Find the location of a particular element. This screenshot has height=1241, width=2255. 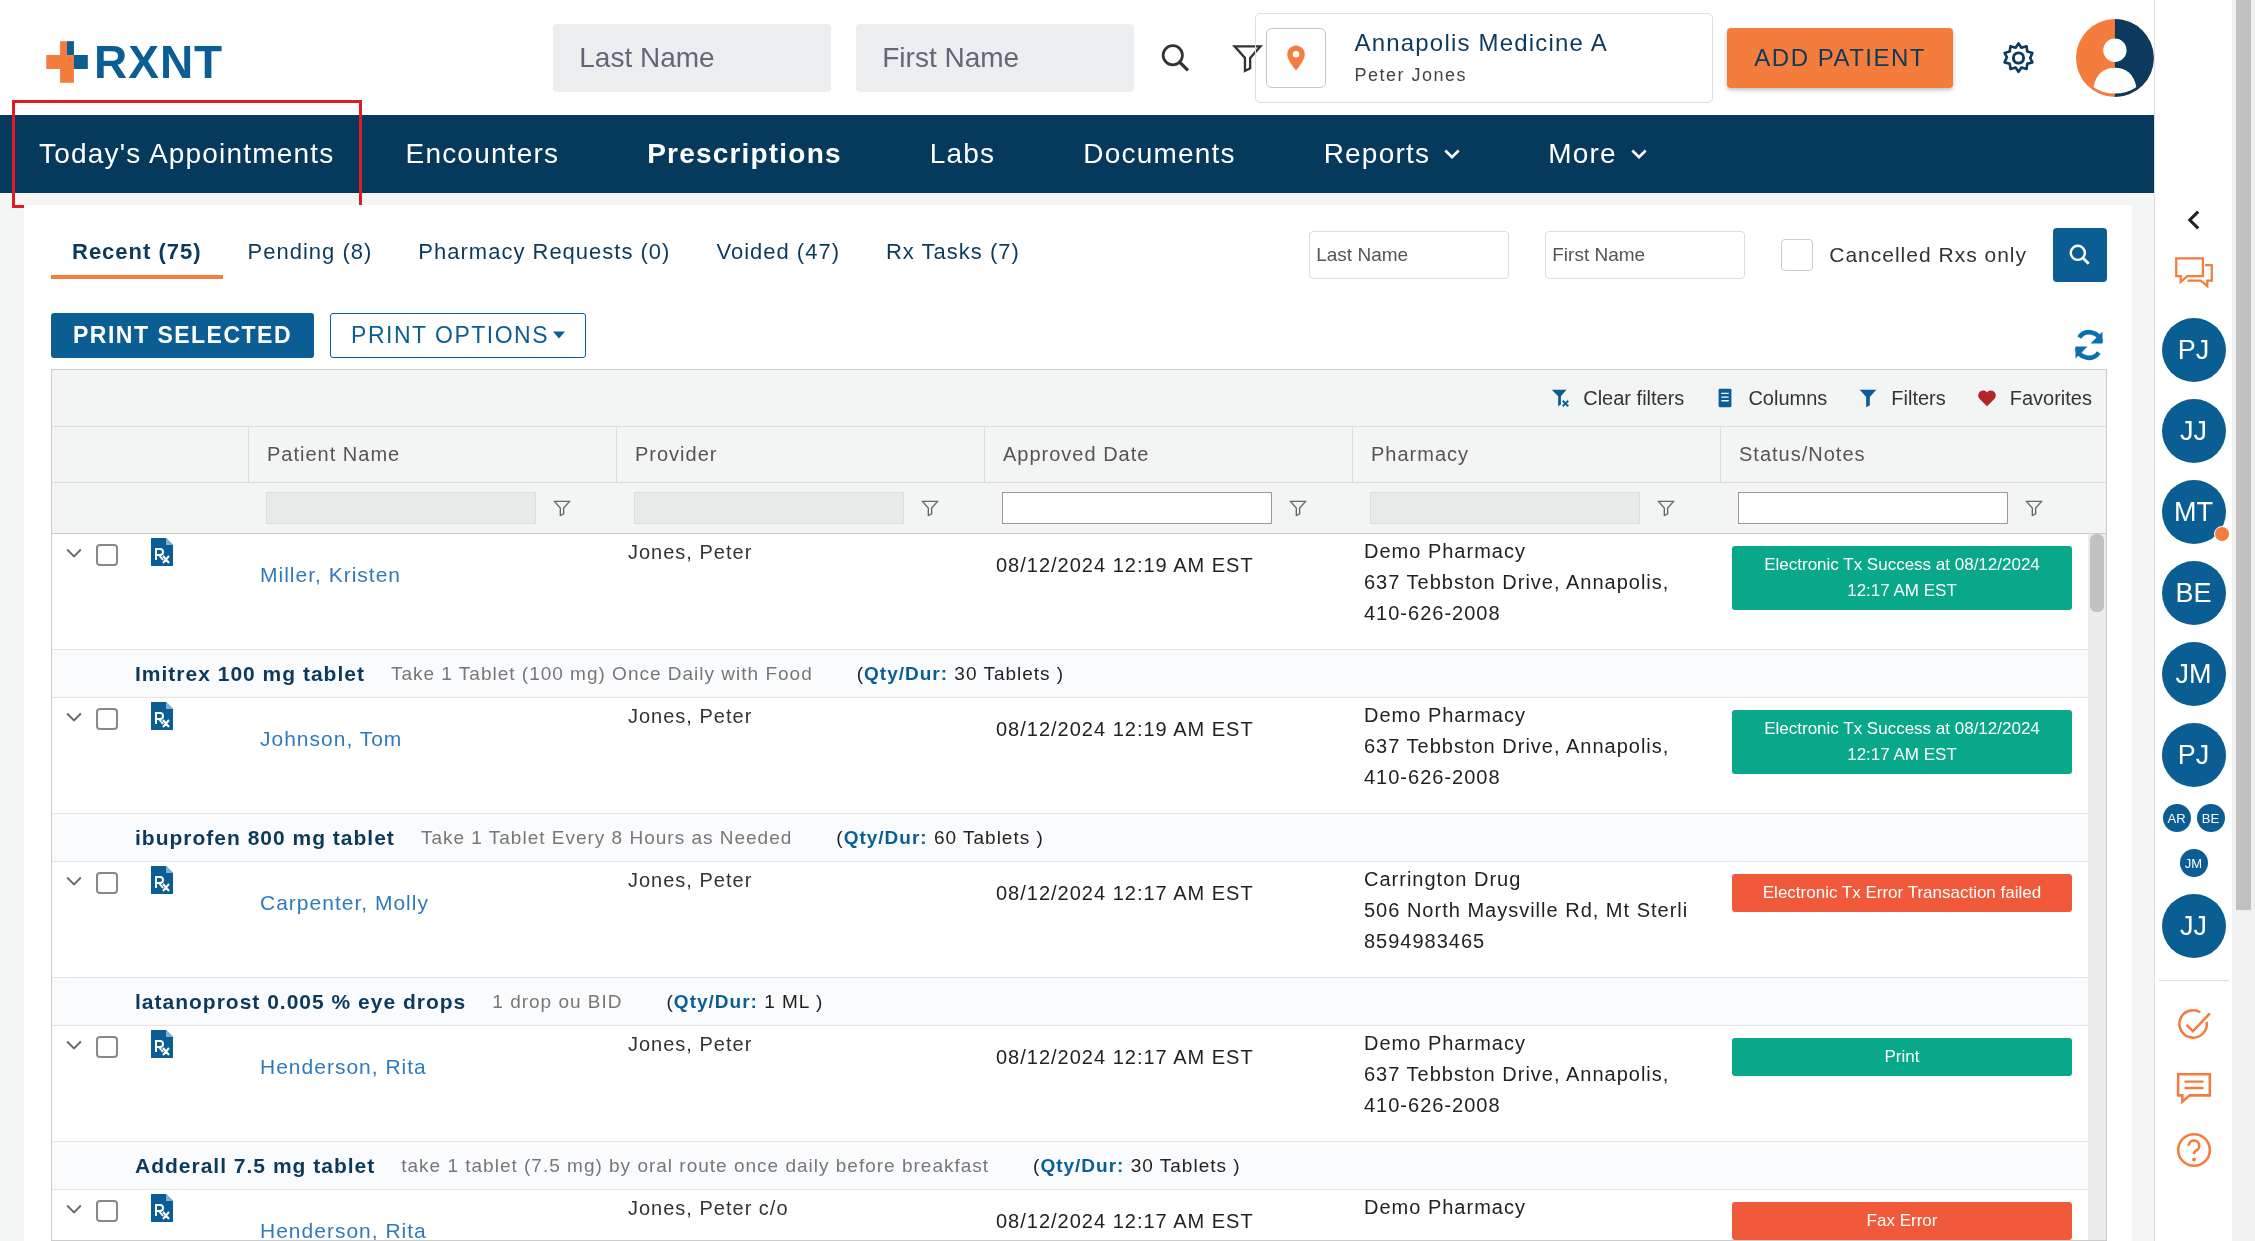

nav-item: Documents is located at coordinates (1159, 154).